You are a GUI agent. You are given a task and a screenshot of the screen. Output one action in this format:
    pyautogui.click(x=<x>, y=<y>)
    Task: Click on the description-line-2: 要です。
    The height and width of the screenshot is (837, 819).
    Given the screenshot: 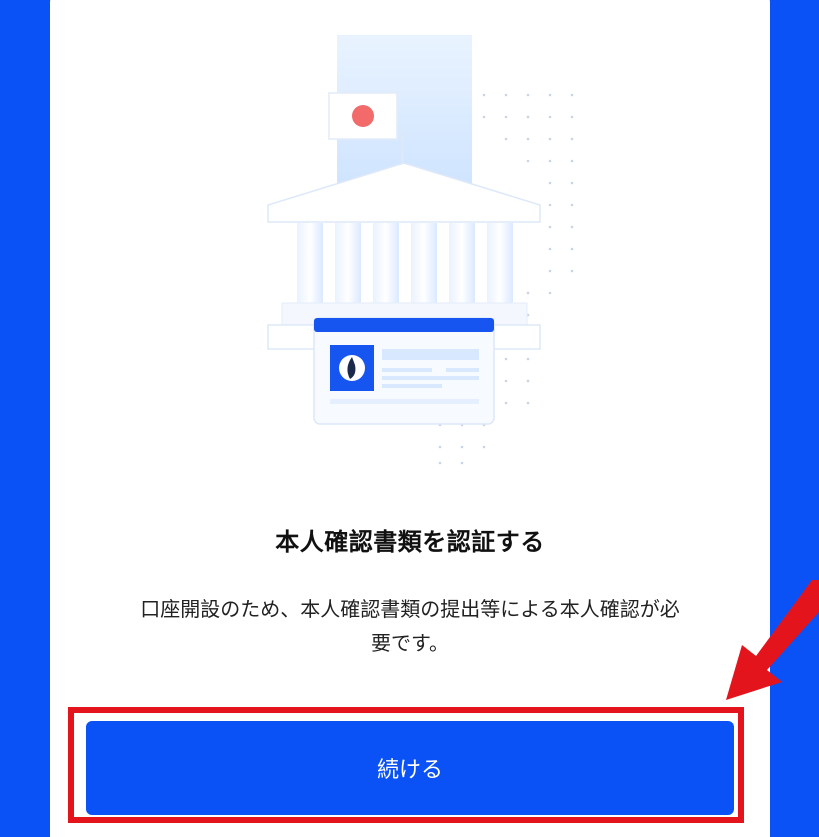 What is the action you would take?
    pyautogui.click(x=410, y=643)
    